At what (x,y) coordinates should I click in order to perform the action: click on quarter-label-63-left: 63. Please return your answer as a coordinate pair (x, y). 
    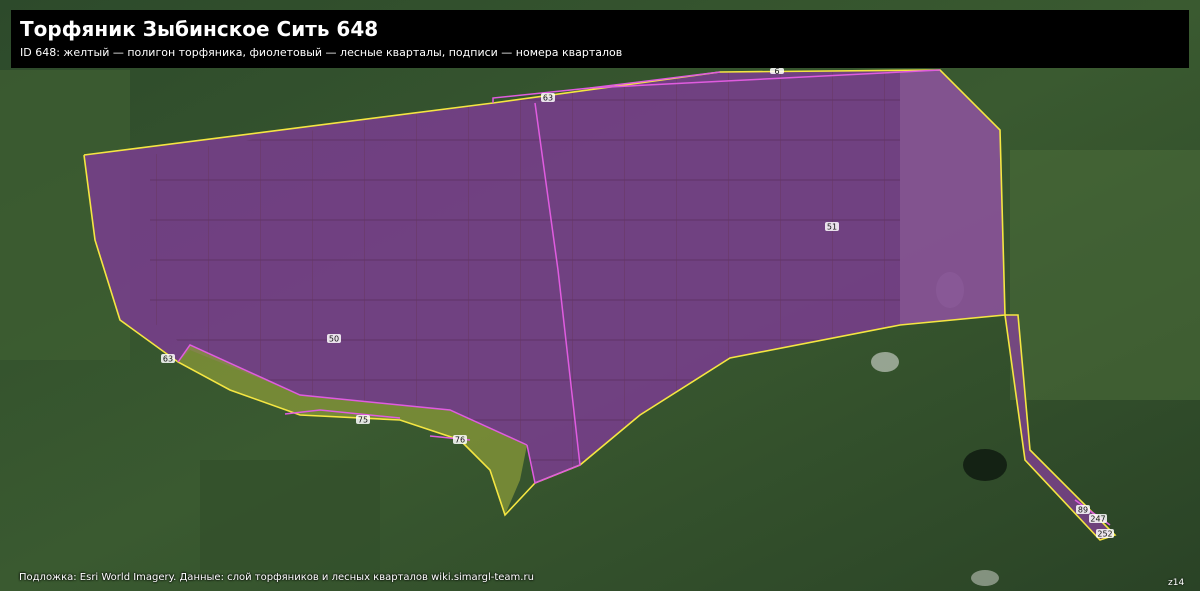
    Looking at the image, I should click on (168, 359).